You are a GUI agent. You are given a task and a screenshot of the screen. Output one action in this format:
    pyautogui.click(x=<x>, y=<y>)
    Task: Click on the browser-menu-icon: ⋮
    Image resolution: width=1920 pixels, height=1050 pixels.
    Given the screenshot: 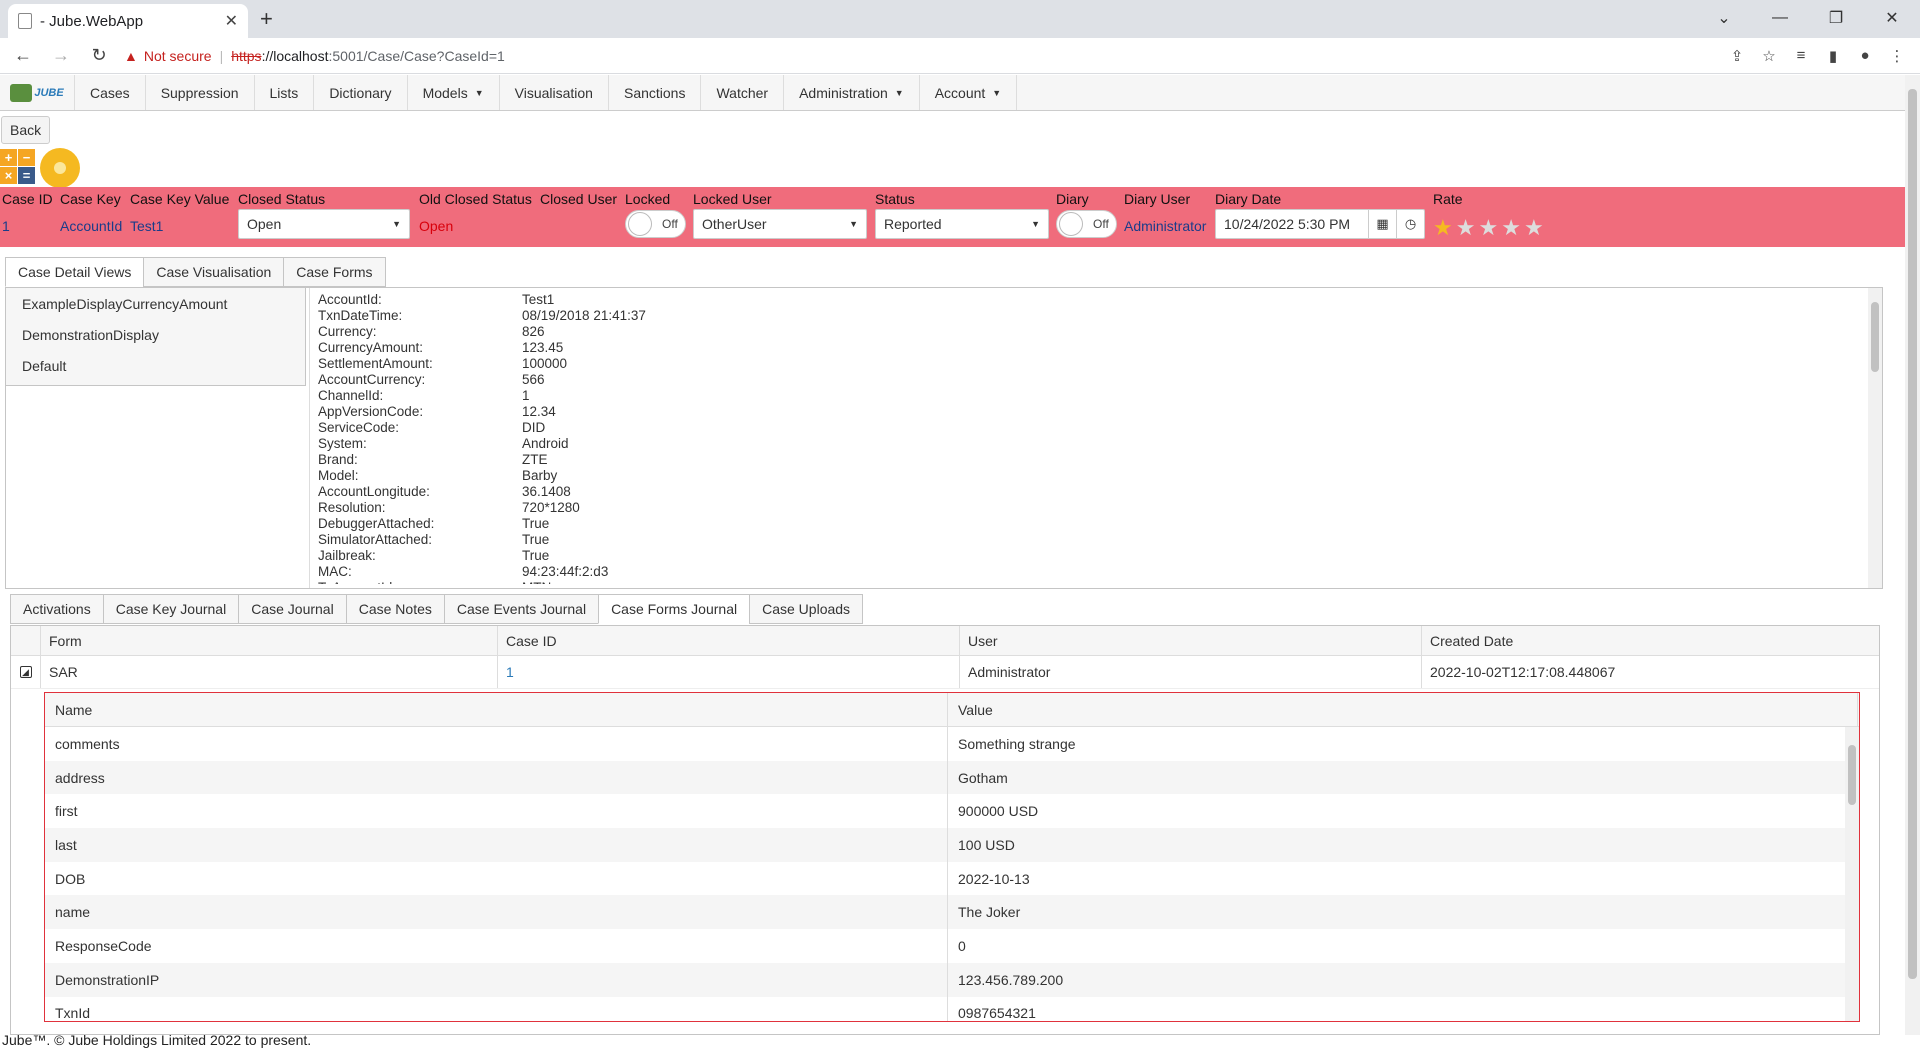 What is the action you would take?
    pyautogui.click(x=1897, y=56)
    